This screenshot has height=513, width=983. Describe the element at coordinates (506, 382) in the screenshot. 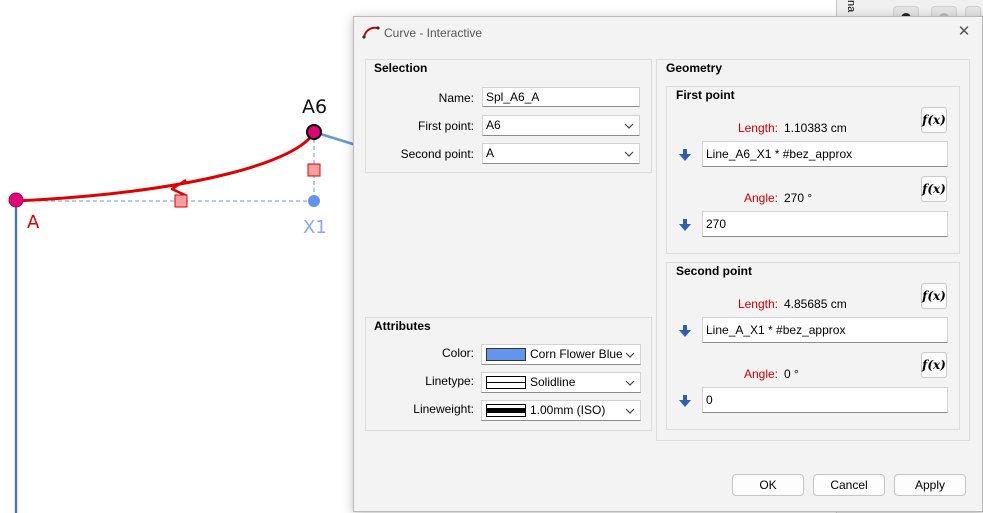

I see `solidline-icon` at that location.